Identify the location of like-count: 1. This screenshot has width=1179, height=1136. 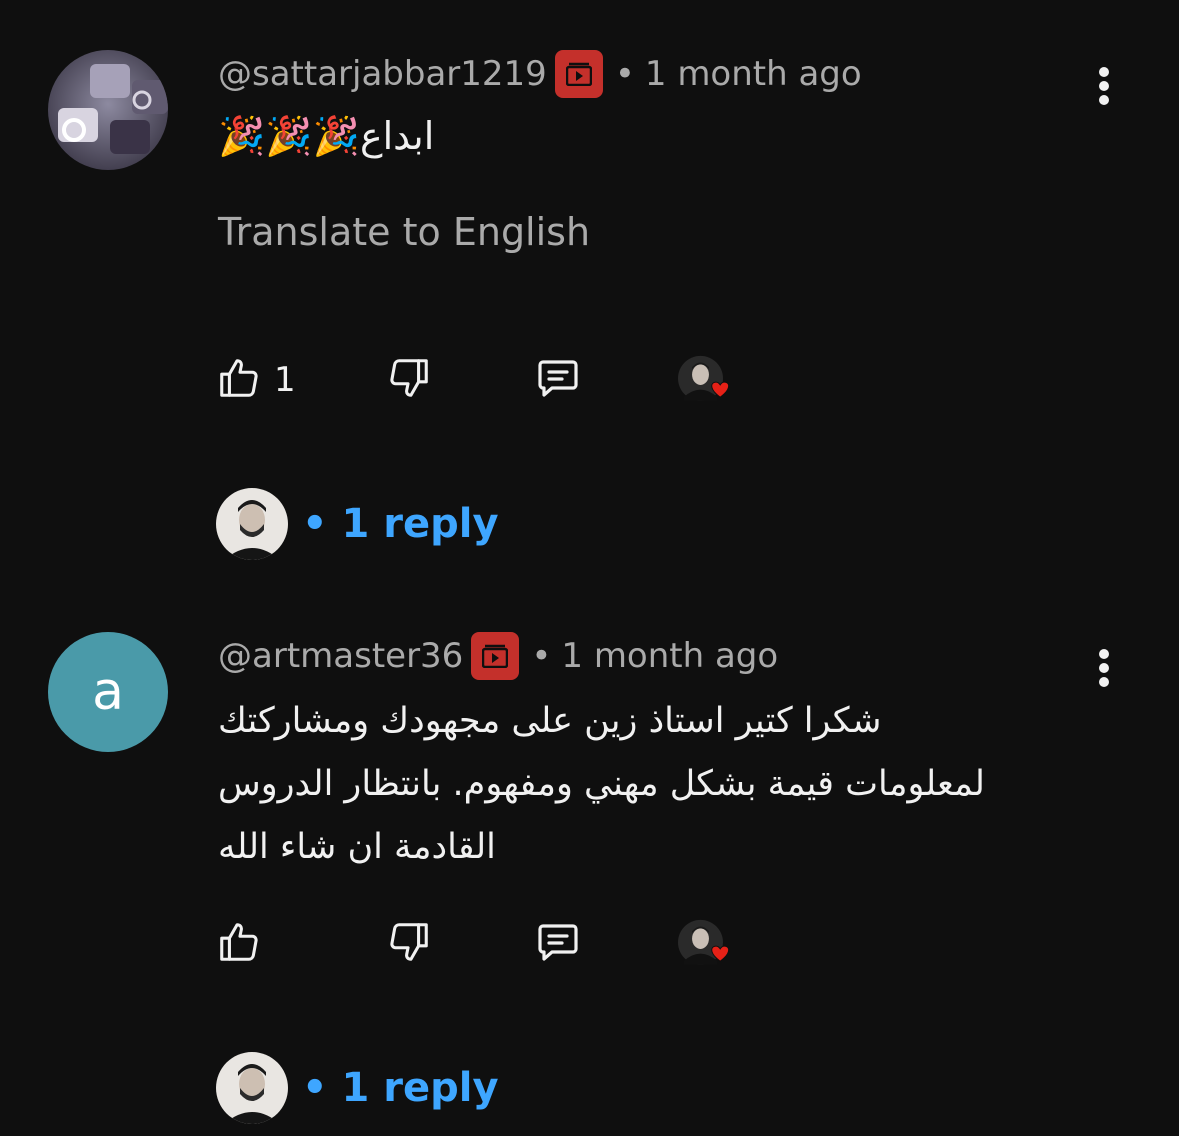
(285, 380).